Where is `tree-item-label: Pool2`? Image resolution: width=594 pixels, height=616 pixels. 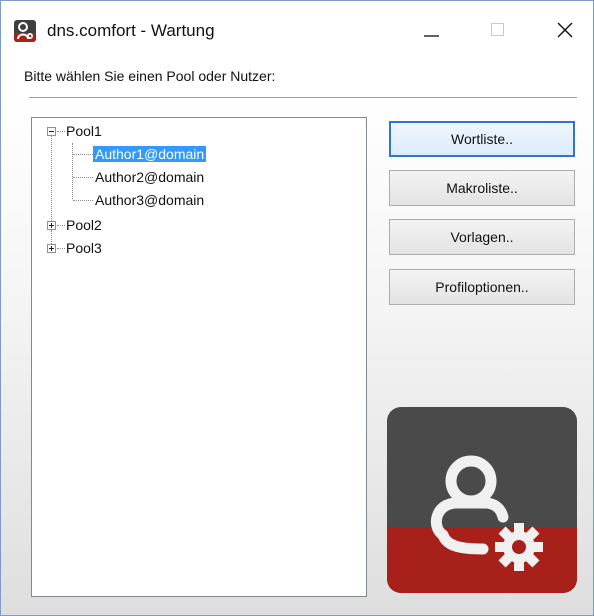 tree-item-label: Pool2 is located at coordinates (84, 225).